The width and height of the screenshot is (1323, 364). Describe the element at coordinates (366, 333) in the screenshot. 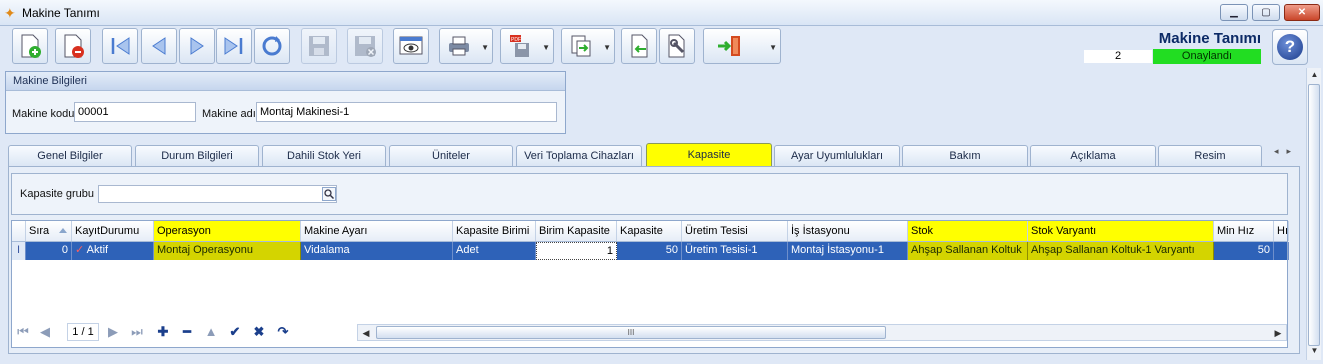

I see `scroll-left-icon: ◀` at that location.